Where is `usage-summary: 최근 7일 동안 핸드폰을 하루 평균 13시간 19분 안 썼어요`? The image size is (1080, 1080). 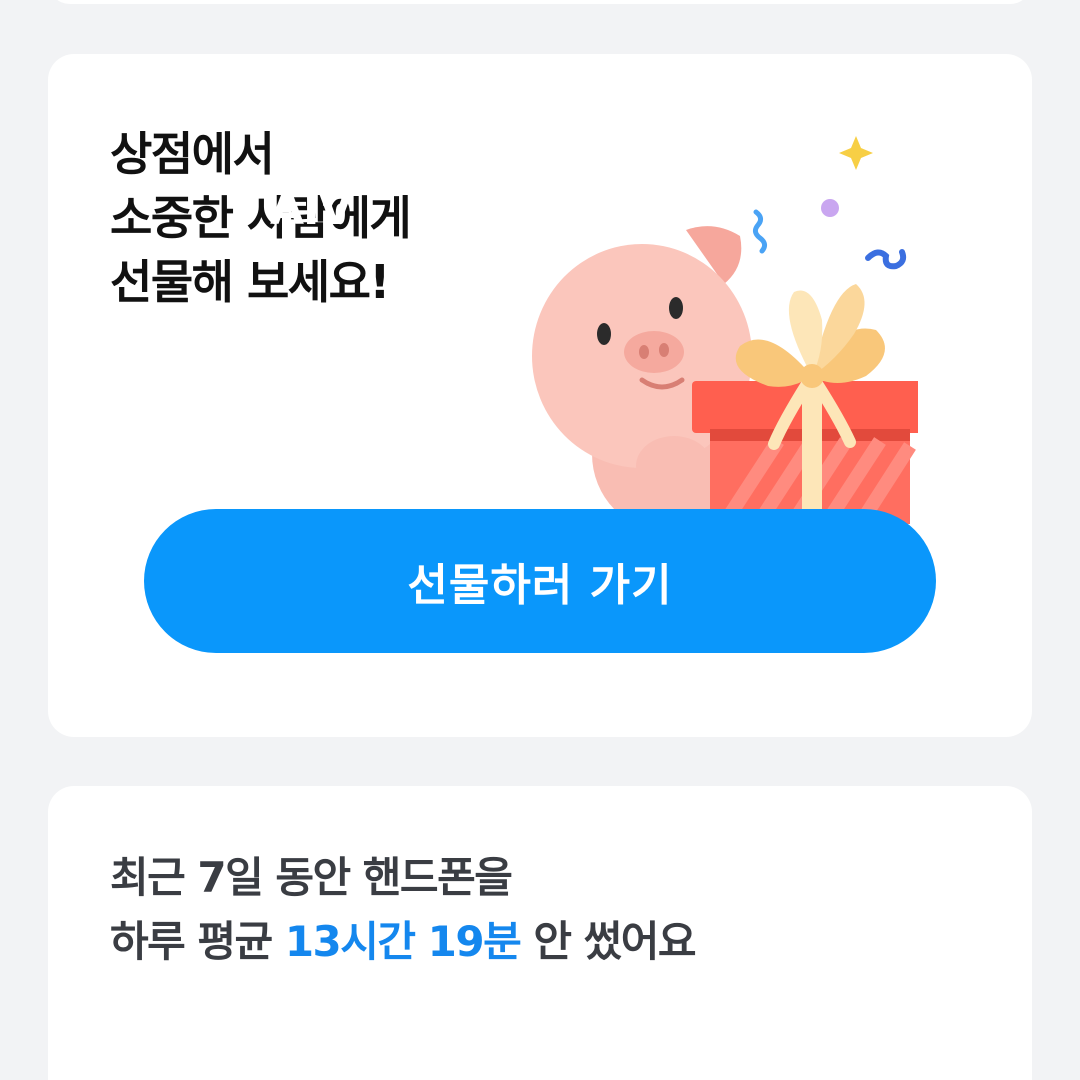
usage-summary: 최근 7일 동안 핸드폰을 하루 평균 13시간 19분 안 썼어요 is located at coordinates (403, 910).